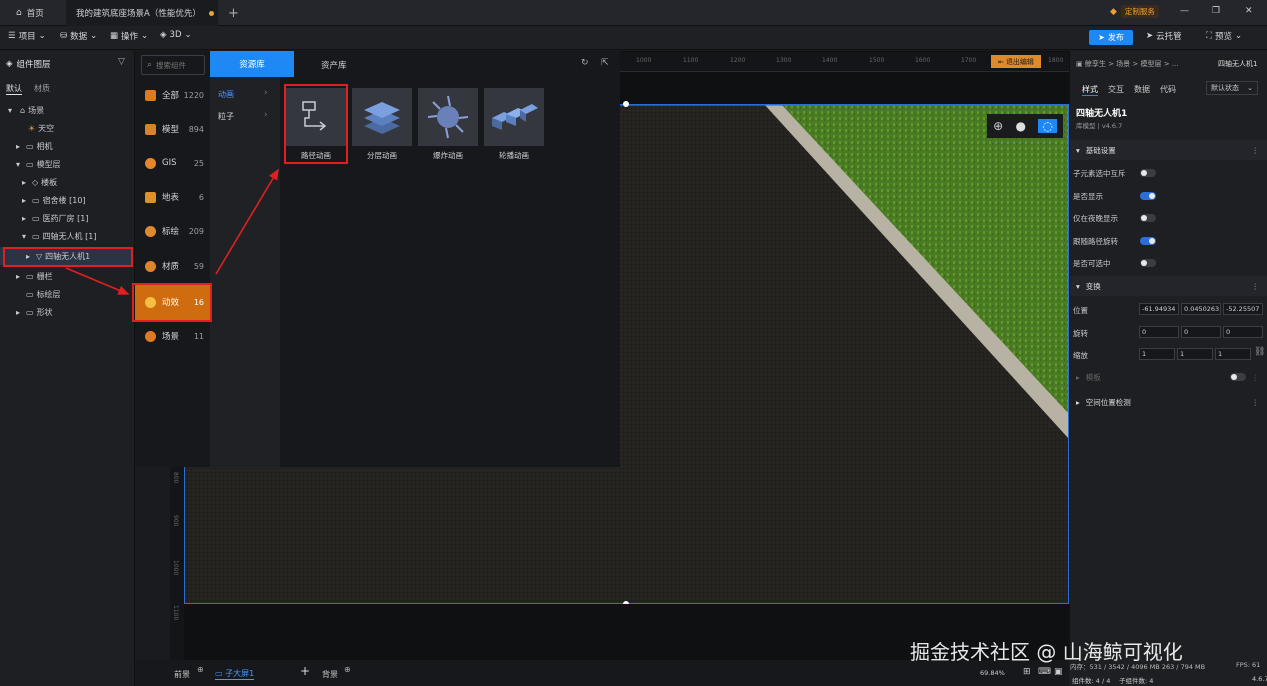  I want to click on globe-icon: ⊕, so click(998, 126).